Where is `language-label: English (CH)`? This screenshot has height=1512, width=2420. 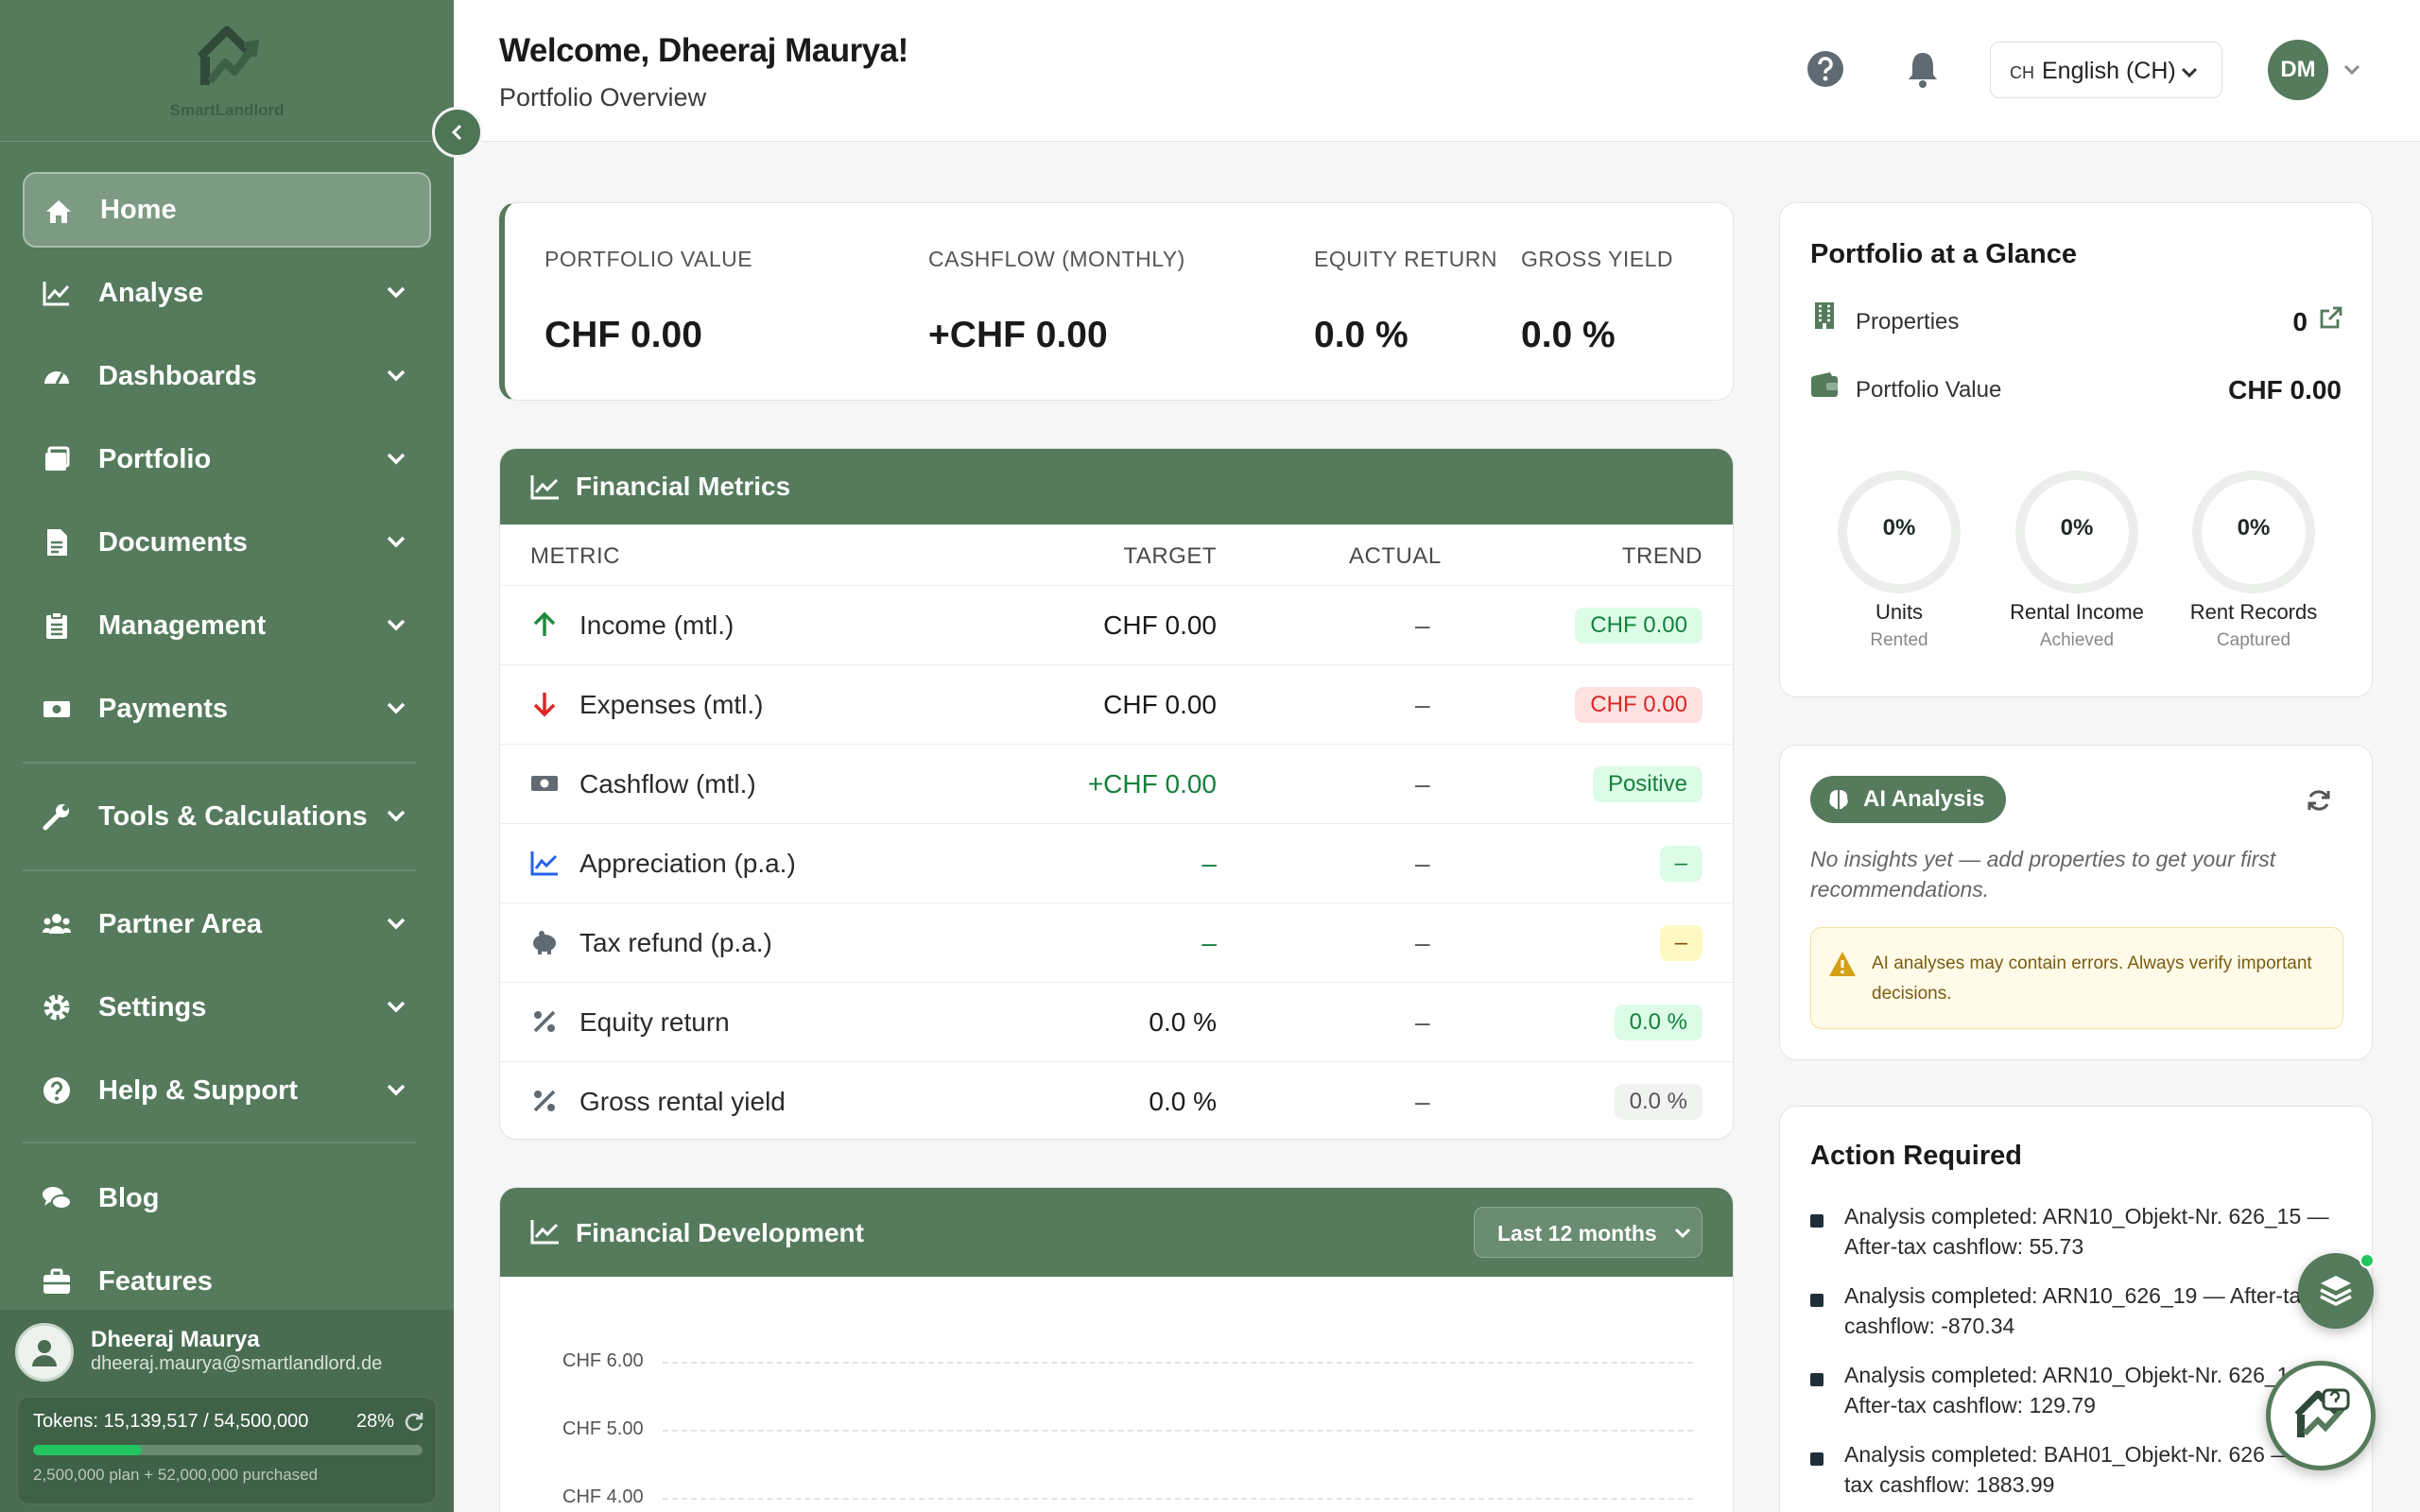
language-label: English (CH) is located at coordinates (2109, 71).